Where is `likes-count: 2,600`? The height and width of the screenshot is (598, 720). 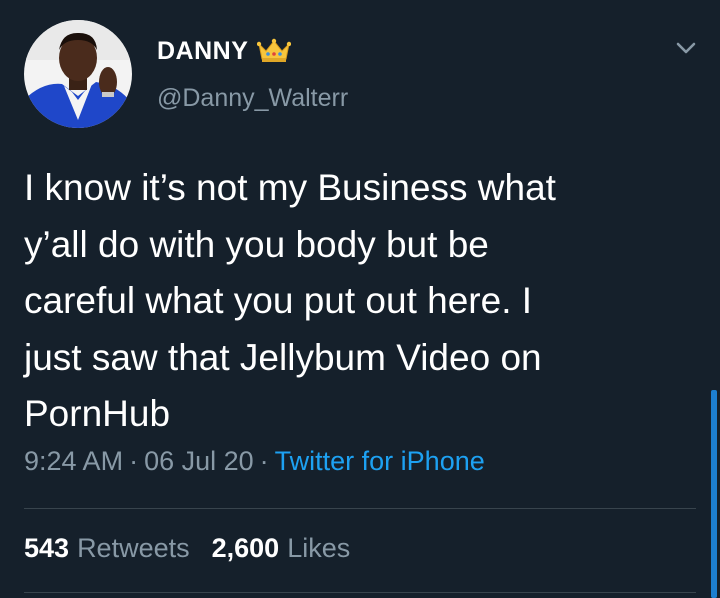 likes-count: 2,600 is located at coordinates (245, 548).